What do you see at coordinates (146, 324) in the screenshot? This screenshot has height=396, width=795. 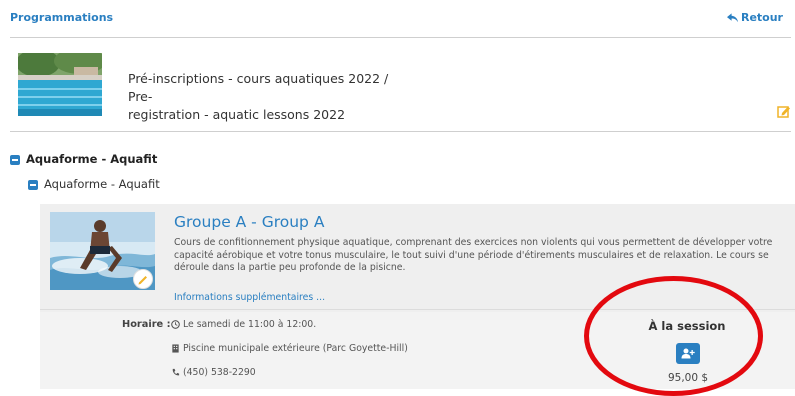 I see `schedule-label: Horaire :` at bounding box center [146, 324].